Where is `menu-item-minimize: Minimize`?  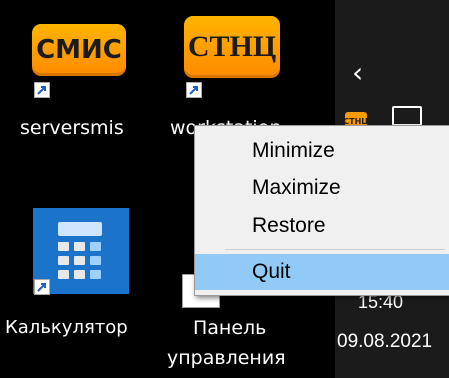
menu-item-minimize: Minimize is located at coordinates (322, 151).